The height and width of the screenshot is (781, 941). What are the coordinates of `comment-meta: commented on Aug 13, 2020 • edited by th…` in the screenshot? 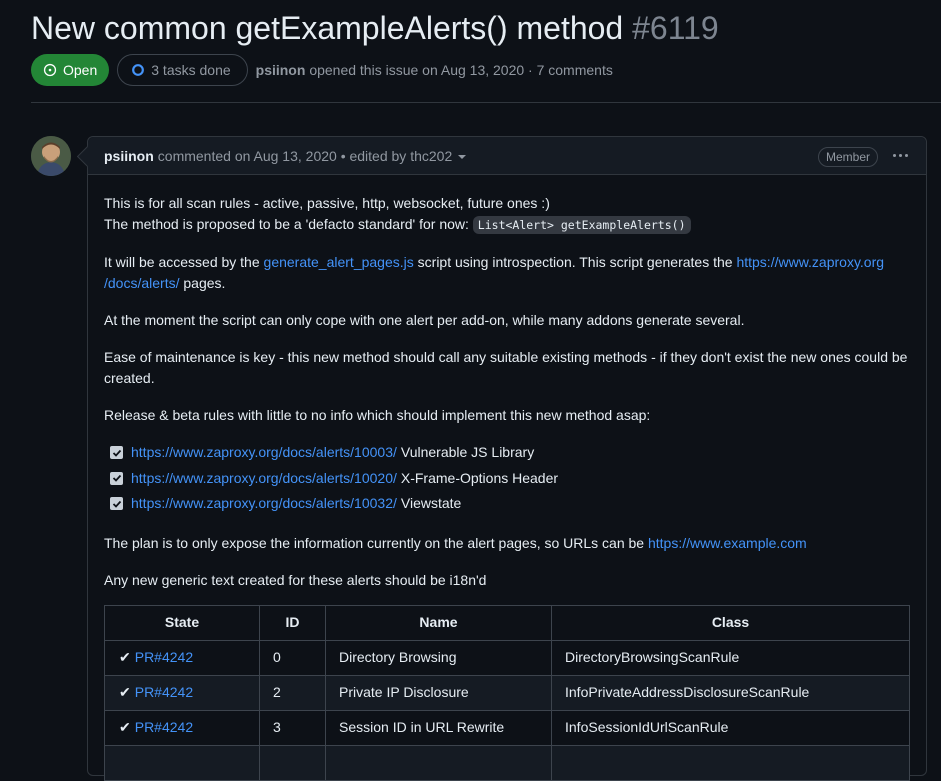 It's located at (305, 155).